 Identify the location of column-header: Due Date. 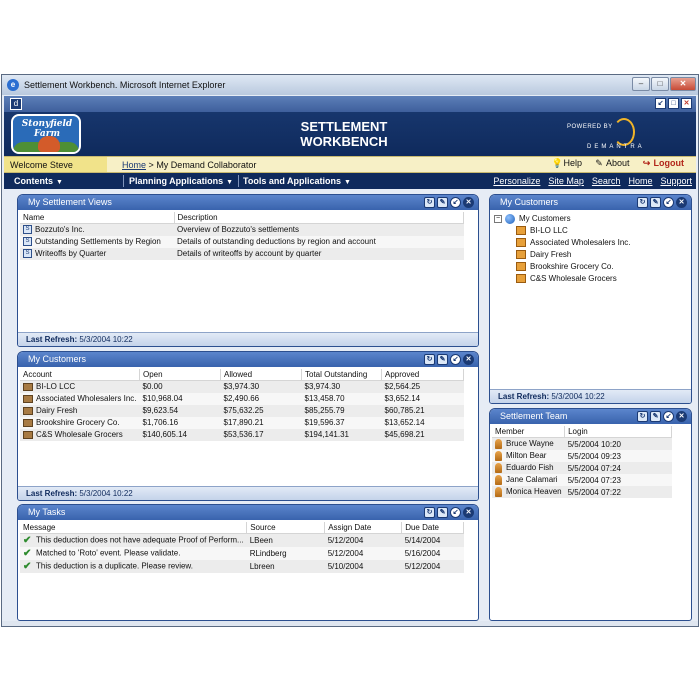
(432, 528).